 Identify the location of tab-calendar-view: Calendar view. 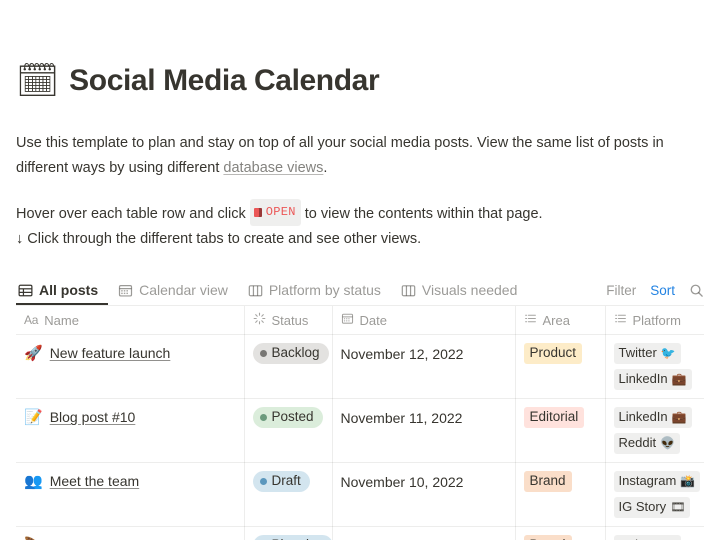
(173, 293).